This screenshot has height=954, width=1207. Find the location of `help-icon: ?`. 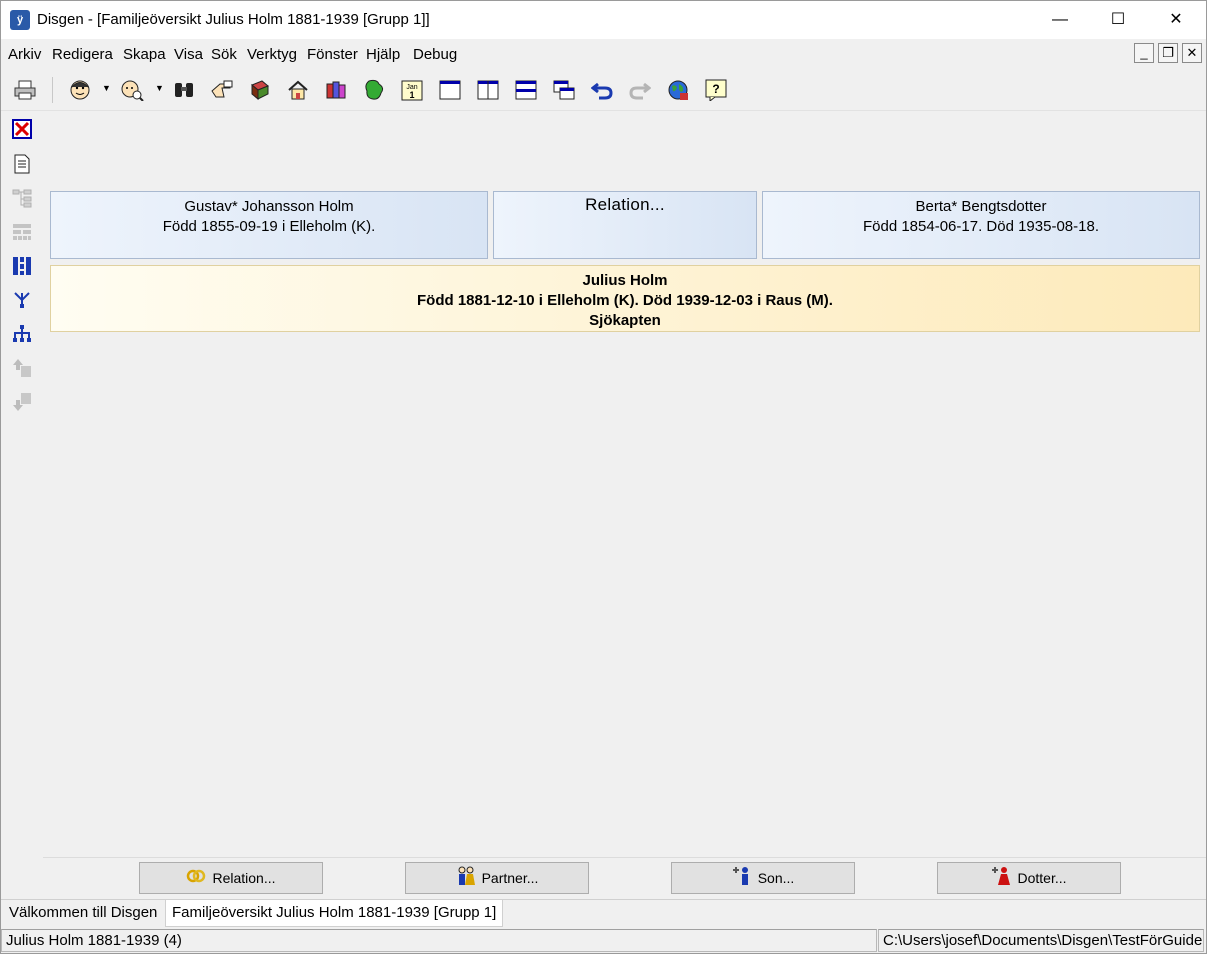

help-icon: ? is located at coordinates (716, 90).